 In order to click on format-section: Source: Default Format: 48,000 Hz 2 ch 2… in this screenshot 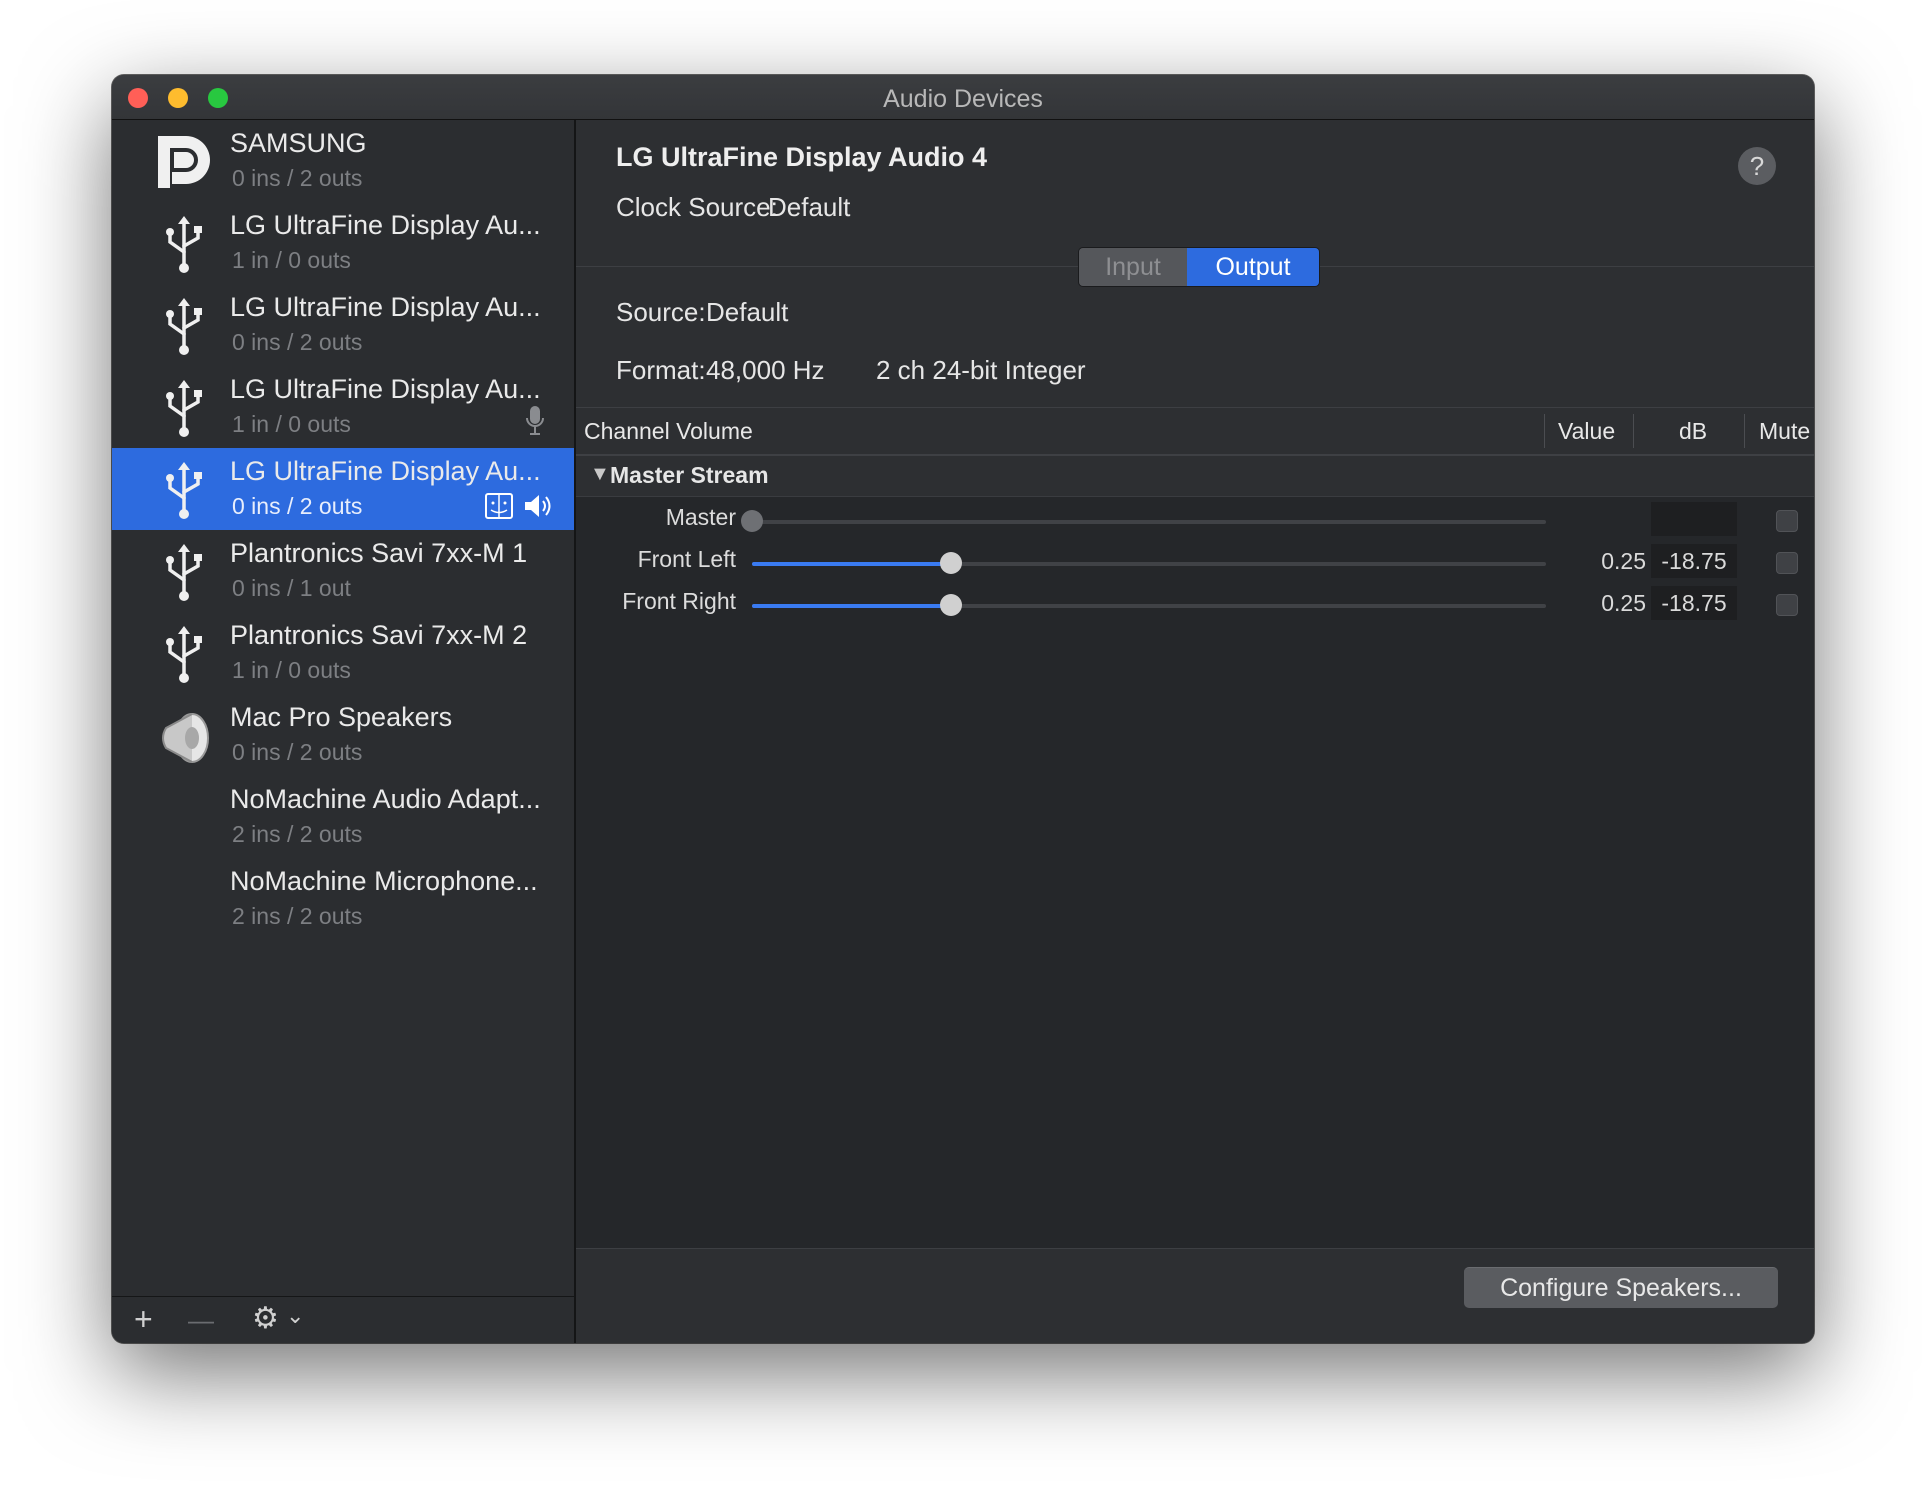, I will do `click(1195, 337)`.